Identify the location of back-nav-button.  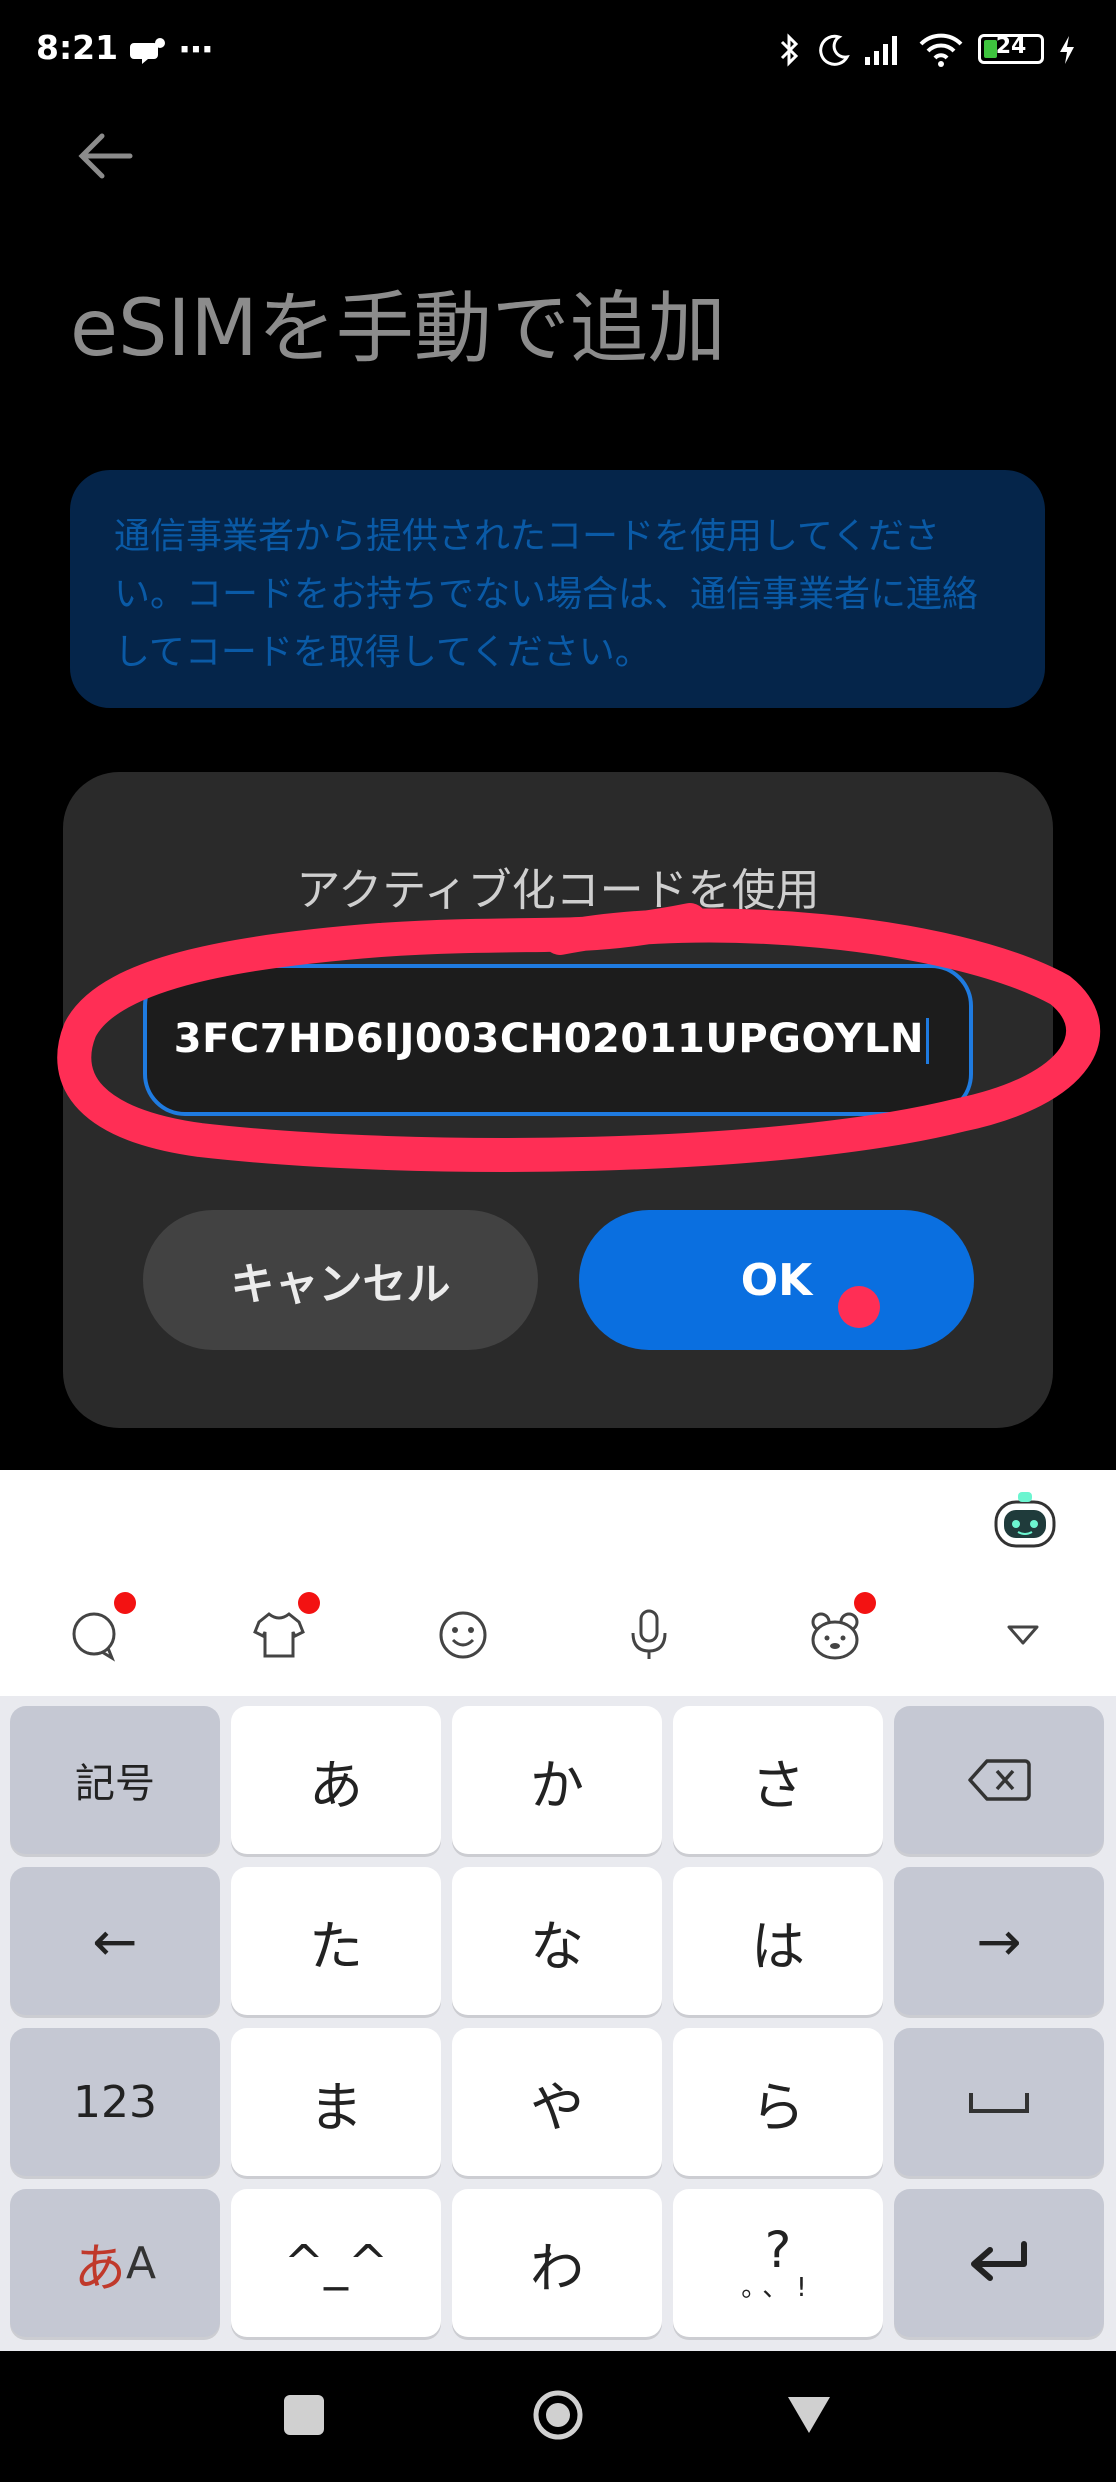
(809, 2415).